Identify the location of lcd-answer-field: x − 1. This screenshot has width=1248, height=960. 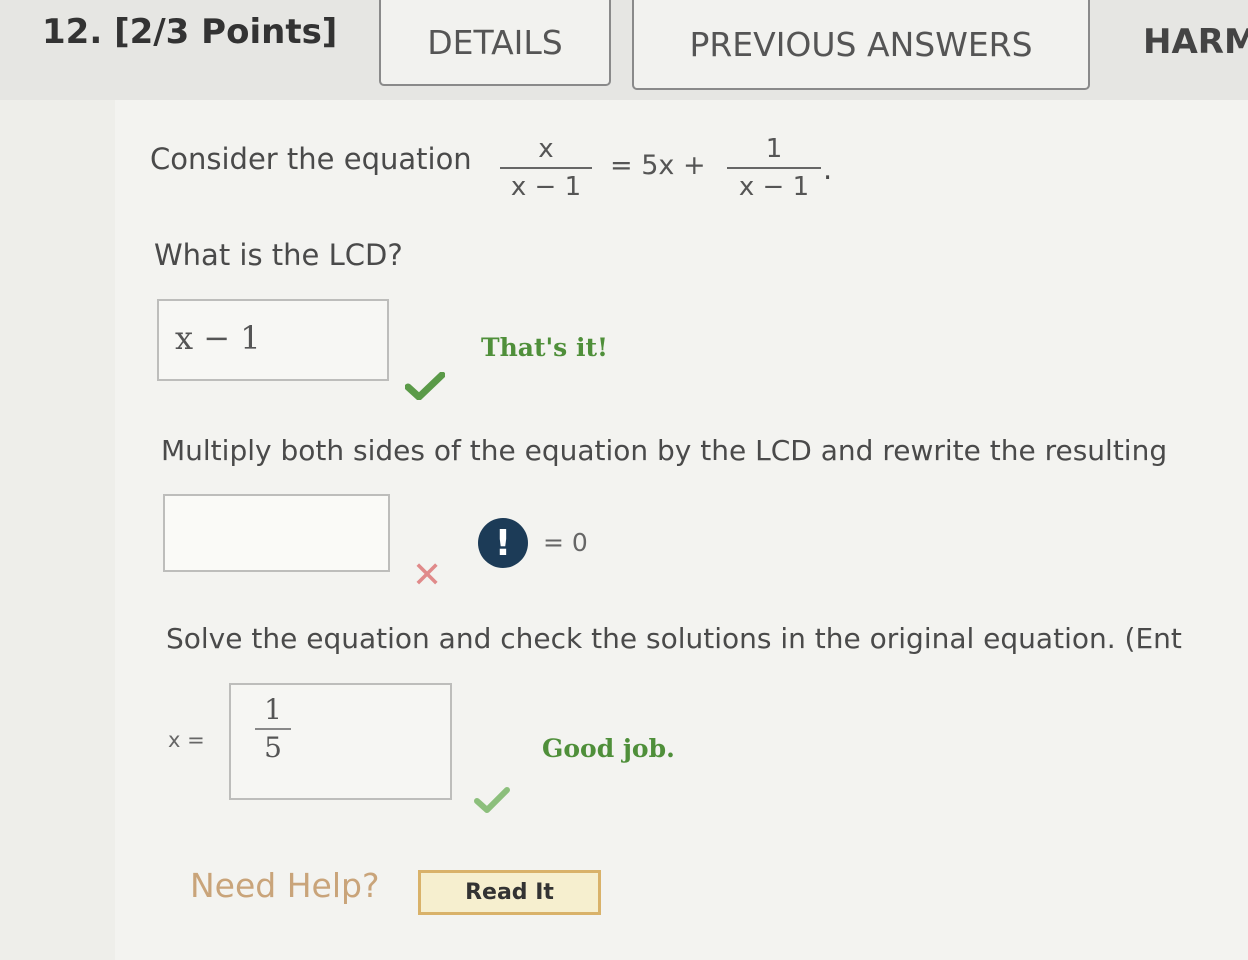
(273, 340).